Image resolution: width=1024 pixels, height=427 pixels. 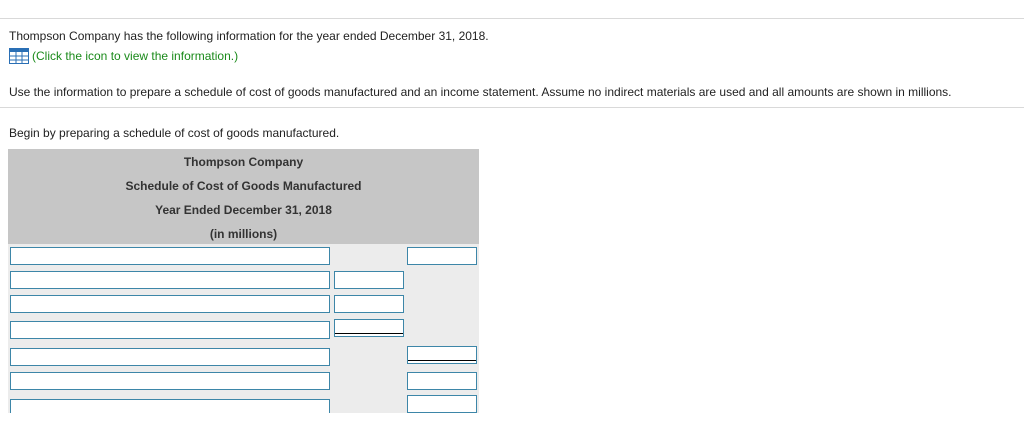 I want to click on schedule-row-7-total-field, so click(x=442, y=404).